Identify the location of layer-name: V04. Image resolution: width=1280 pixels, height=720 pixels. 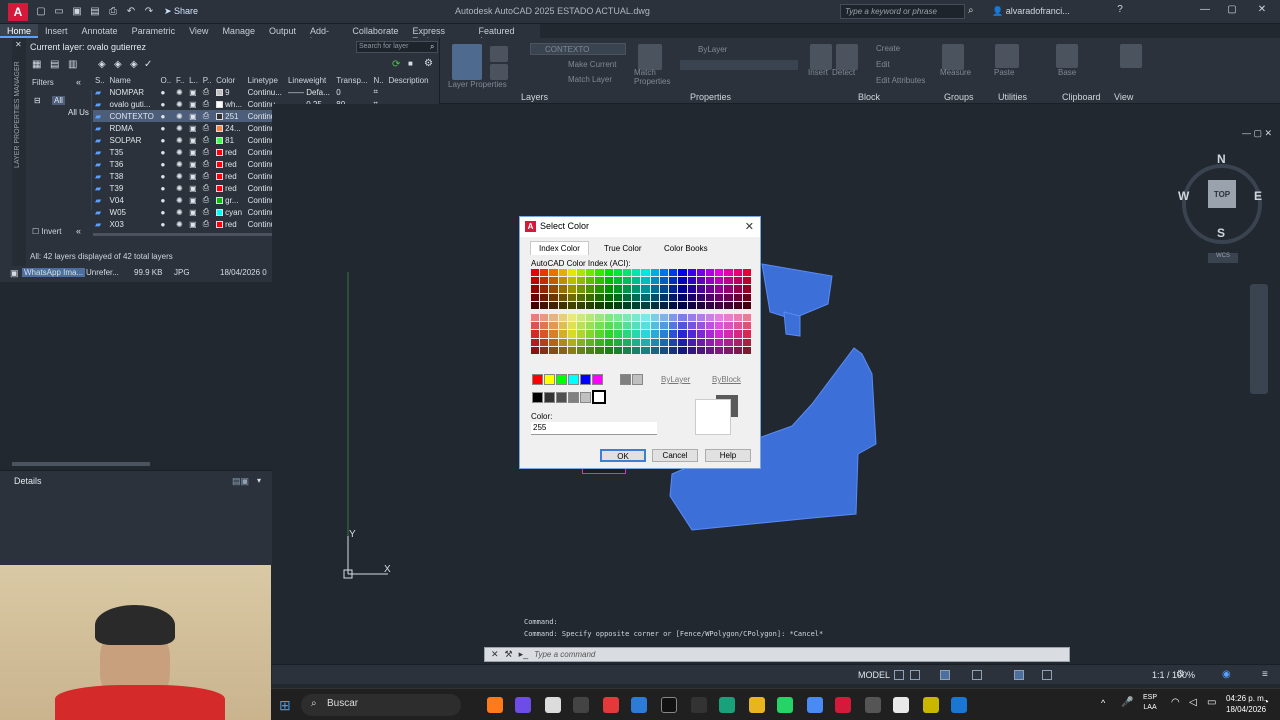
(133, 200).